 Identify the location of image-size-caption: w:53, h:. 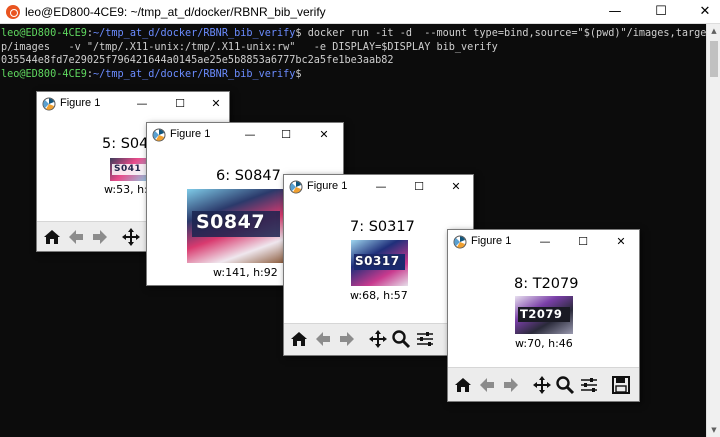
(126, 189).